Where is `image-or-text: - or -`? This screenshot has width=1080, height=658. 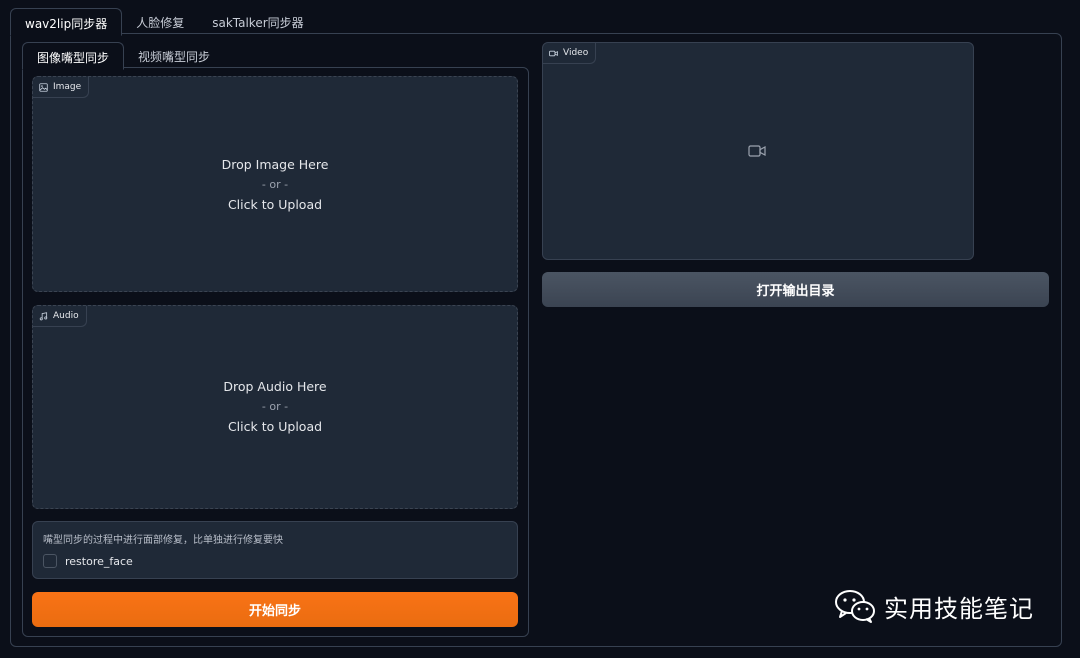
image-or-text: - or - is located at coordinates (275, 184).